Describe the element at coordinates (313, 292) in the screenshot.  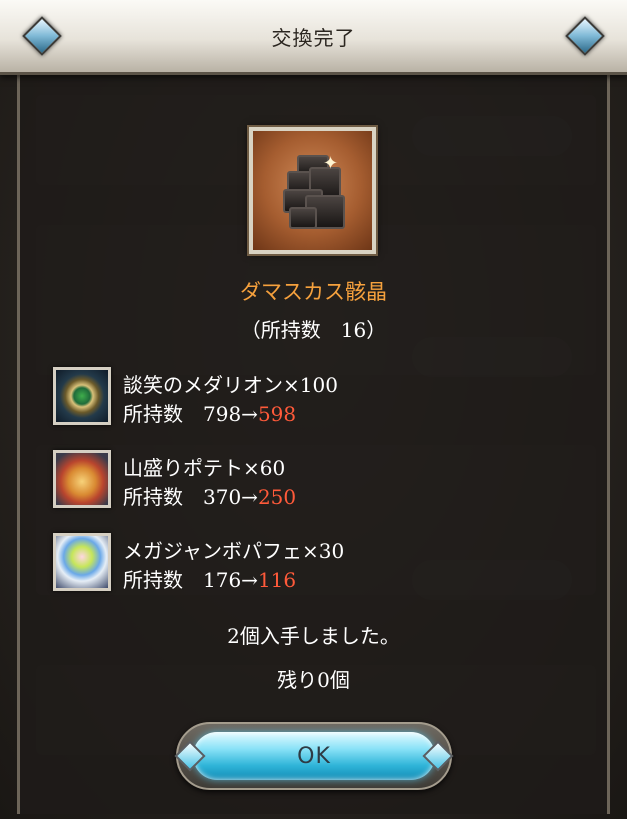
I see `item-name: ダマスカス骸晶` at that location.